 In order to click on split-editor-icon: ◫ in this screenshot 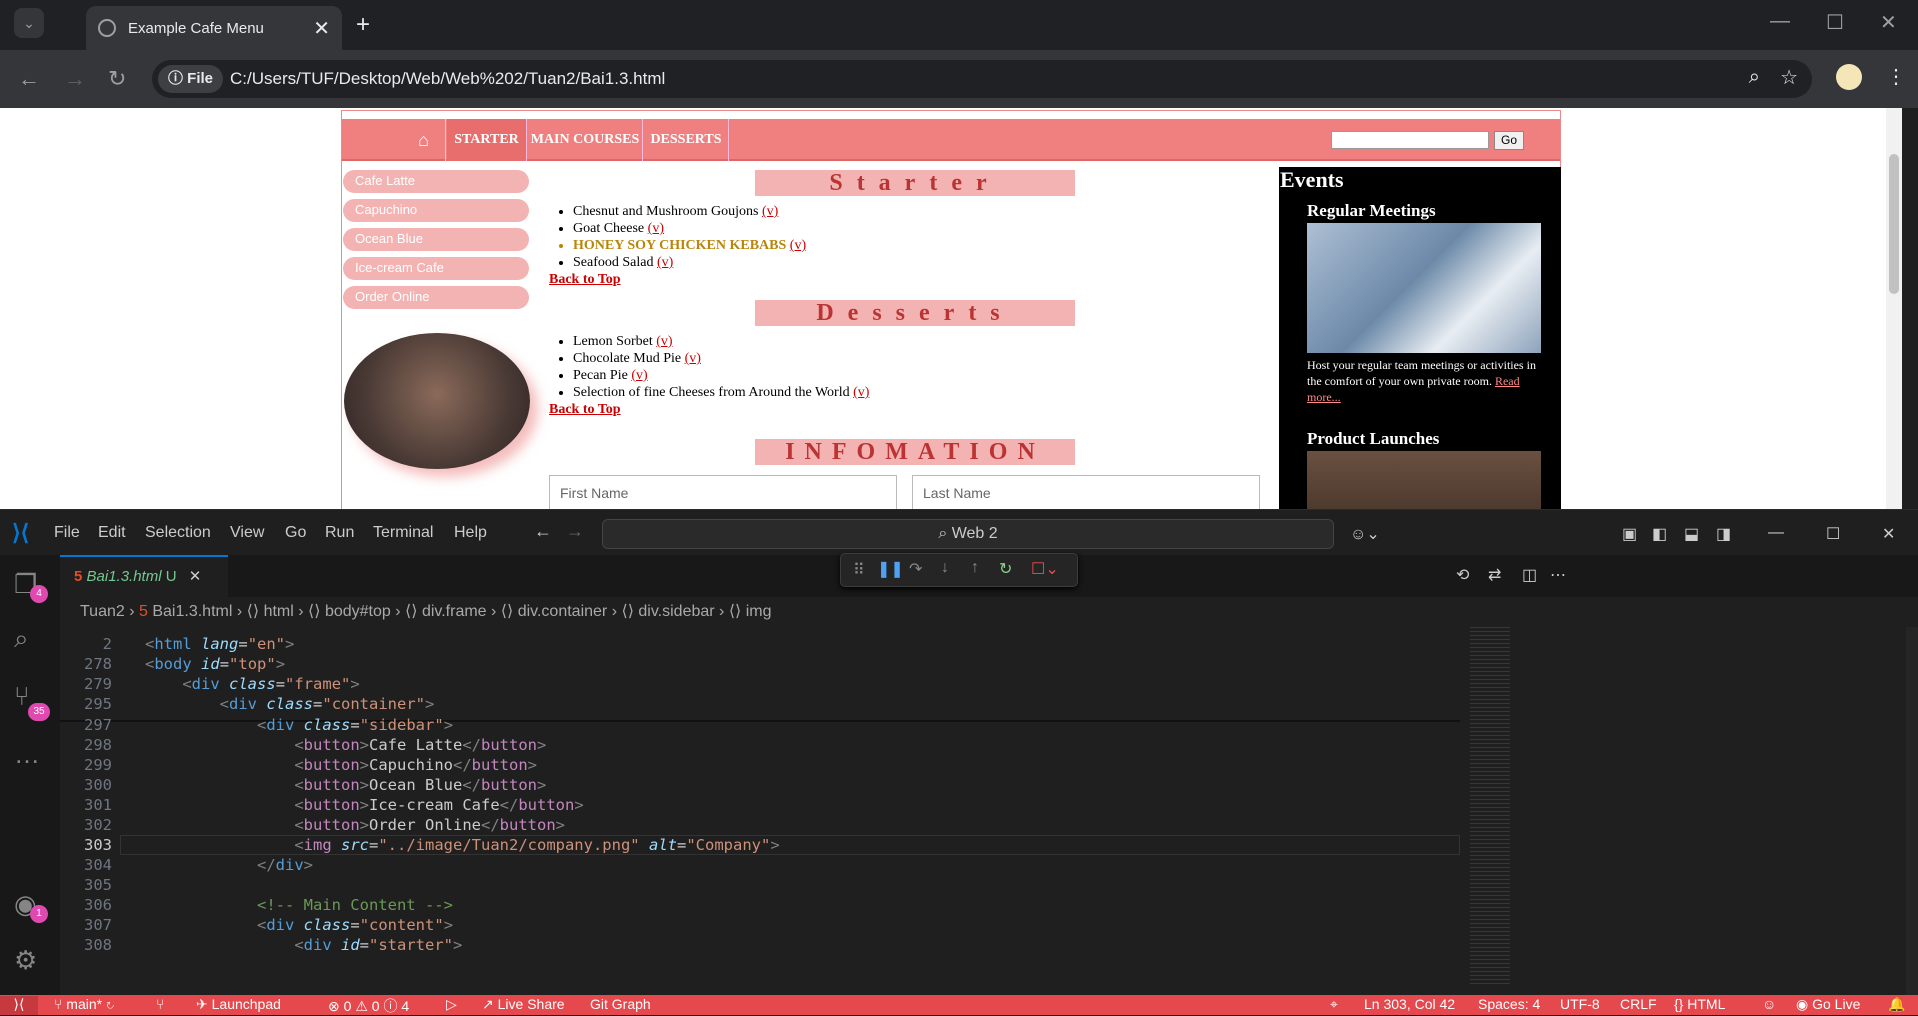, I will do `click(1529, 575)`.